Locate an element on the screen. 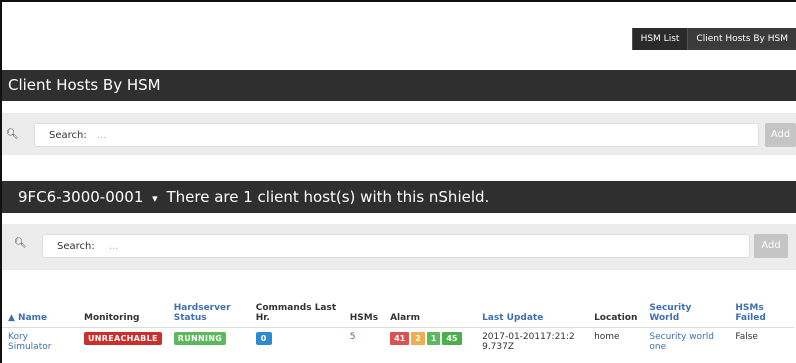 Image resolution: width=796 pixels, height=363 pixels. col-location: Location is located at coordinates (616, 305).